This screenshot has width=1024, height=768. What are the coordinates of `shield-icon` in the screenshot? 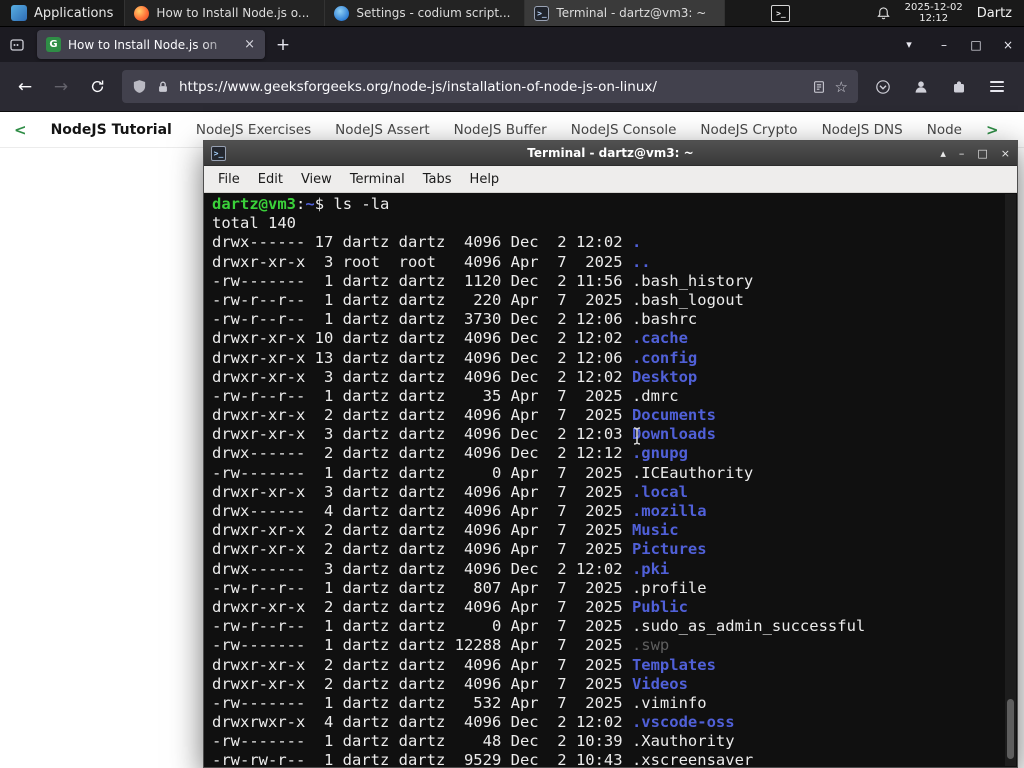 It's located at (139, 86).